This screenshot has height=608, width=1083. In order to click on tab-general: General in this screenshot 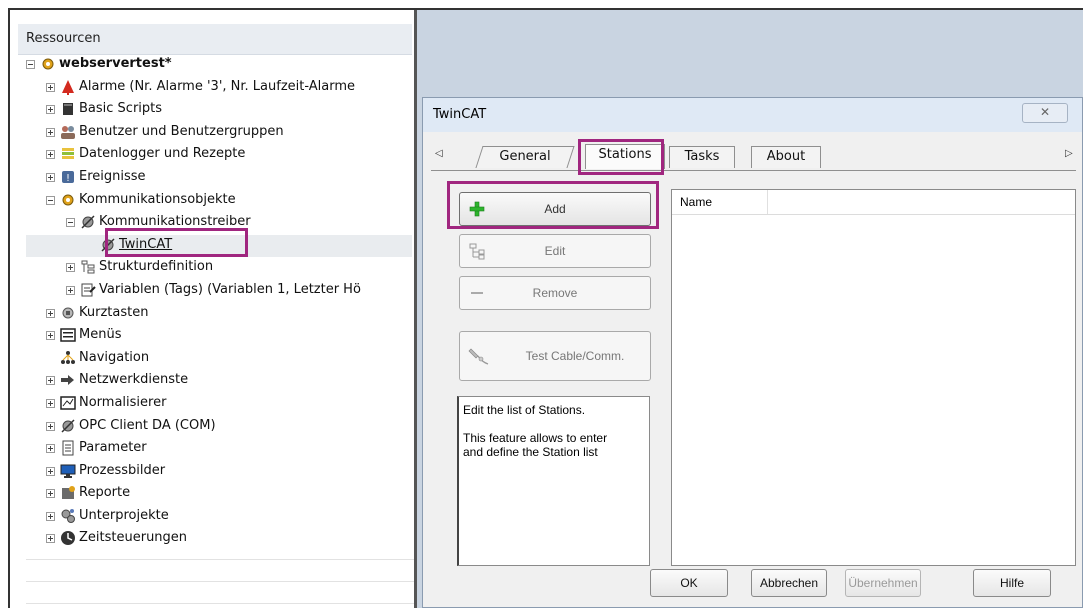, I will do `click(525, 157)`.